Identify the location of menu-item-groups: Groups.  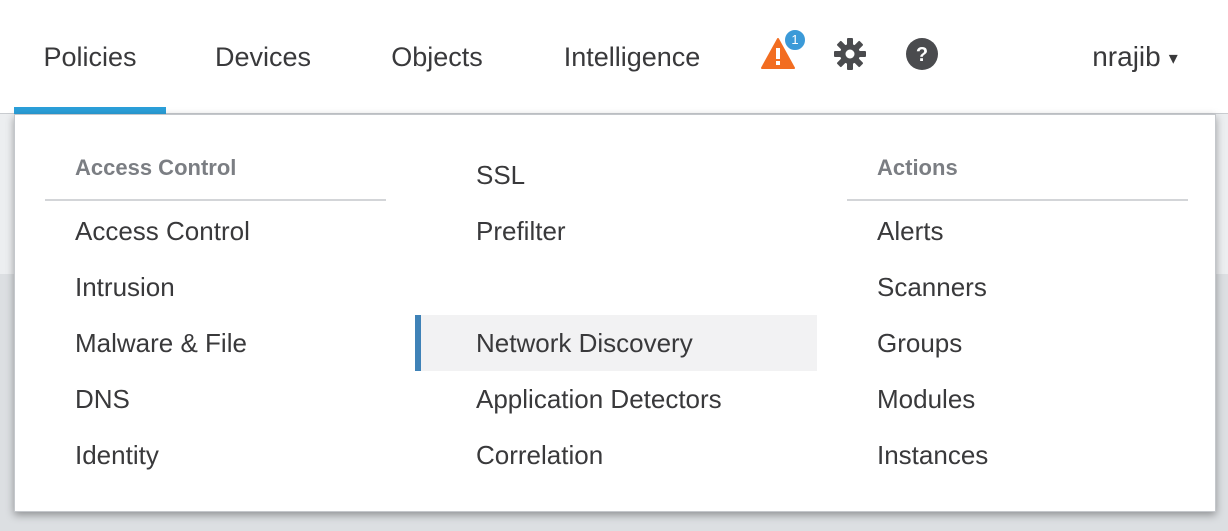
(1017, 343).